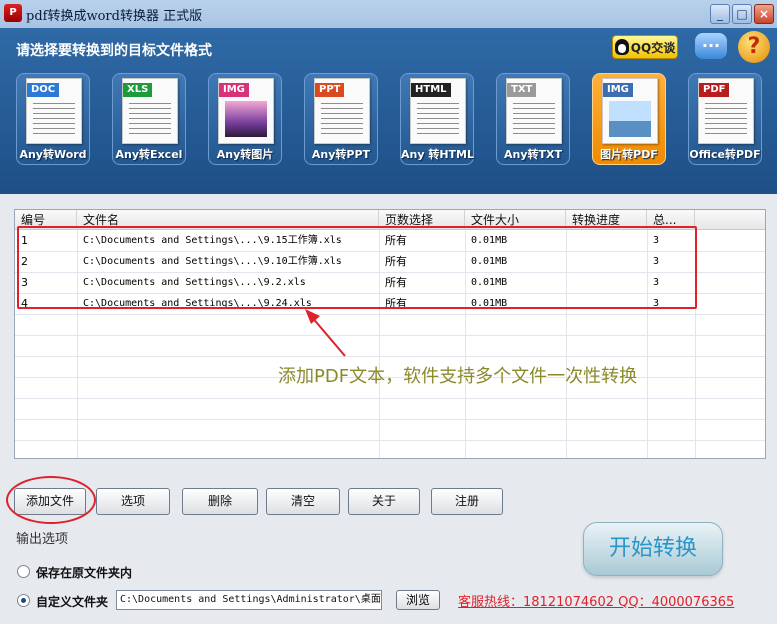 Image resolution: width=777 pixels, height=624 pixels. What do you see at coordinates (13, 13) in the screenshot?
I see `app-icon: P` at bounding box center [13, 13].